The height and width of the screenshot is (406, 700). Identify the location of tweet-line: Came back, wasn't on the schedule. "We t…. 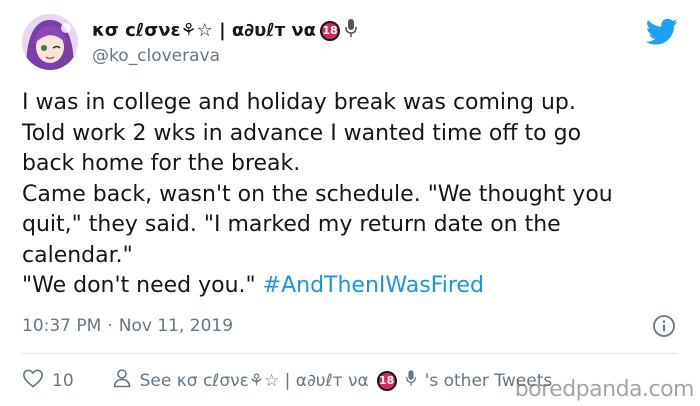
(317, 194).